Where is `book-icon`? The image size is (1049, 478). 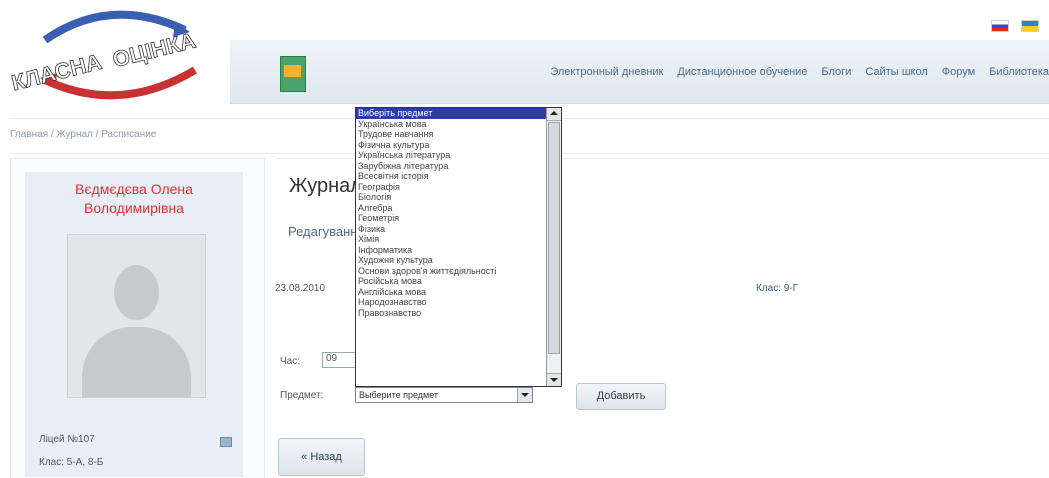 book-icon is located at coordinates (293, 74).